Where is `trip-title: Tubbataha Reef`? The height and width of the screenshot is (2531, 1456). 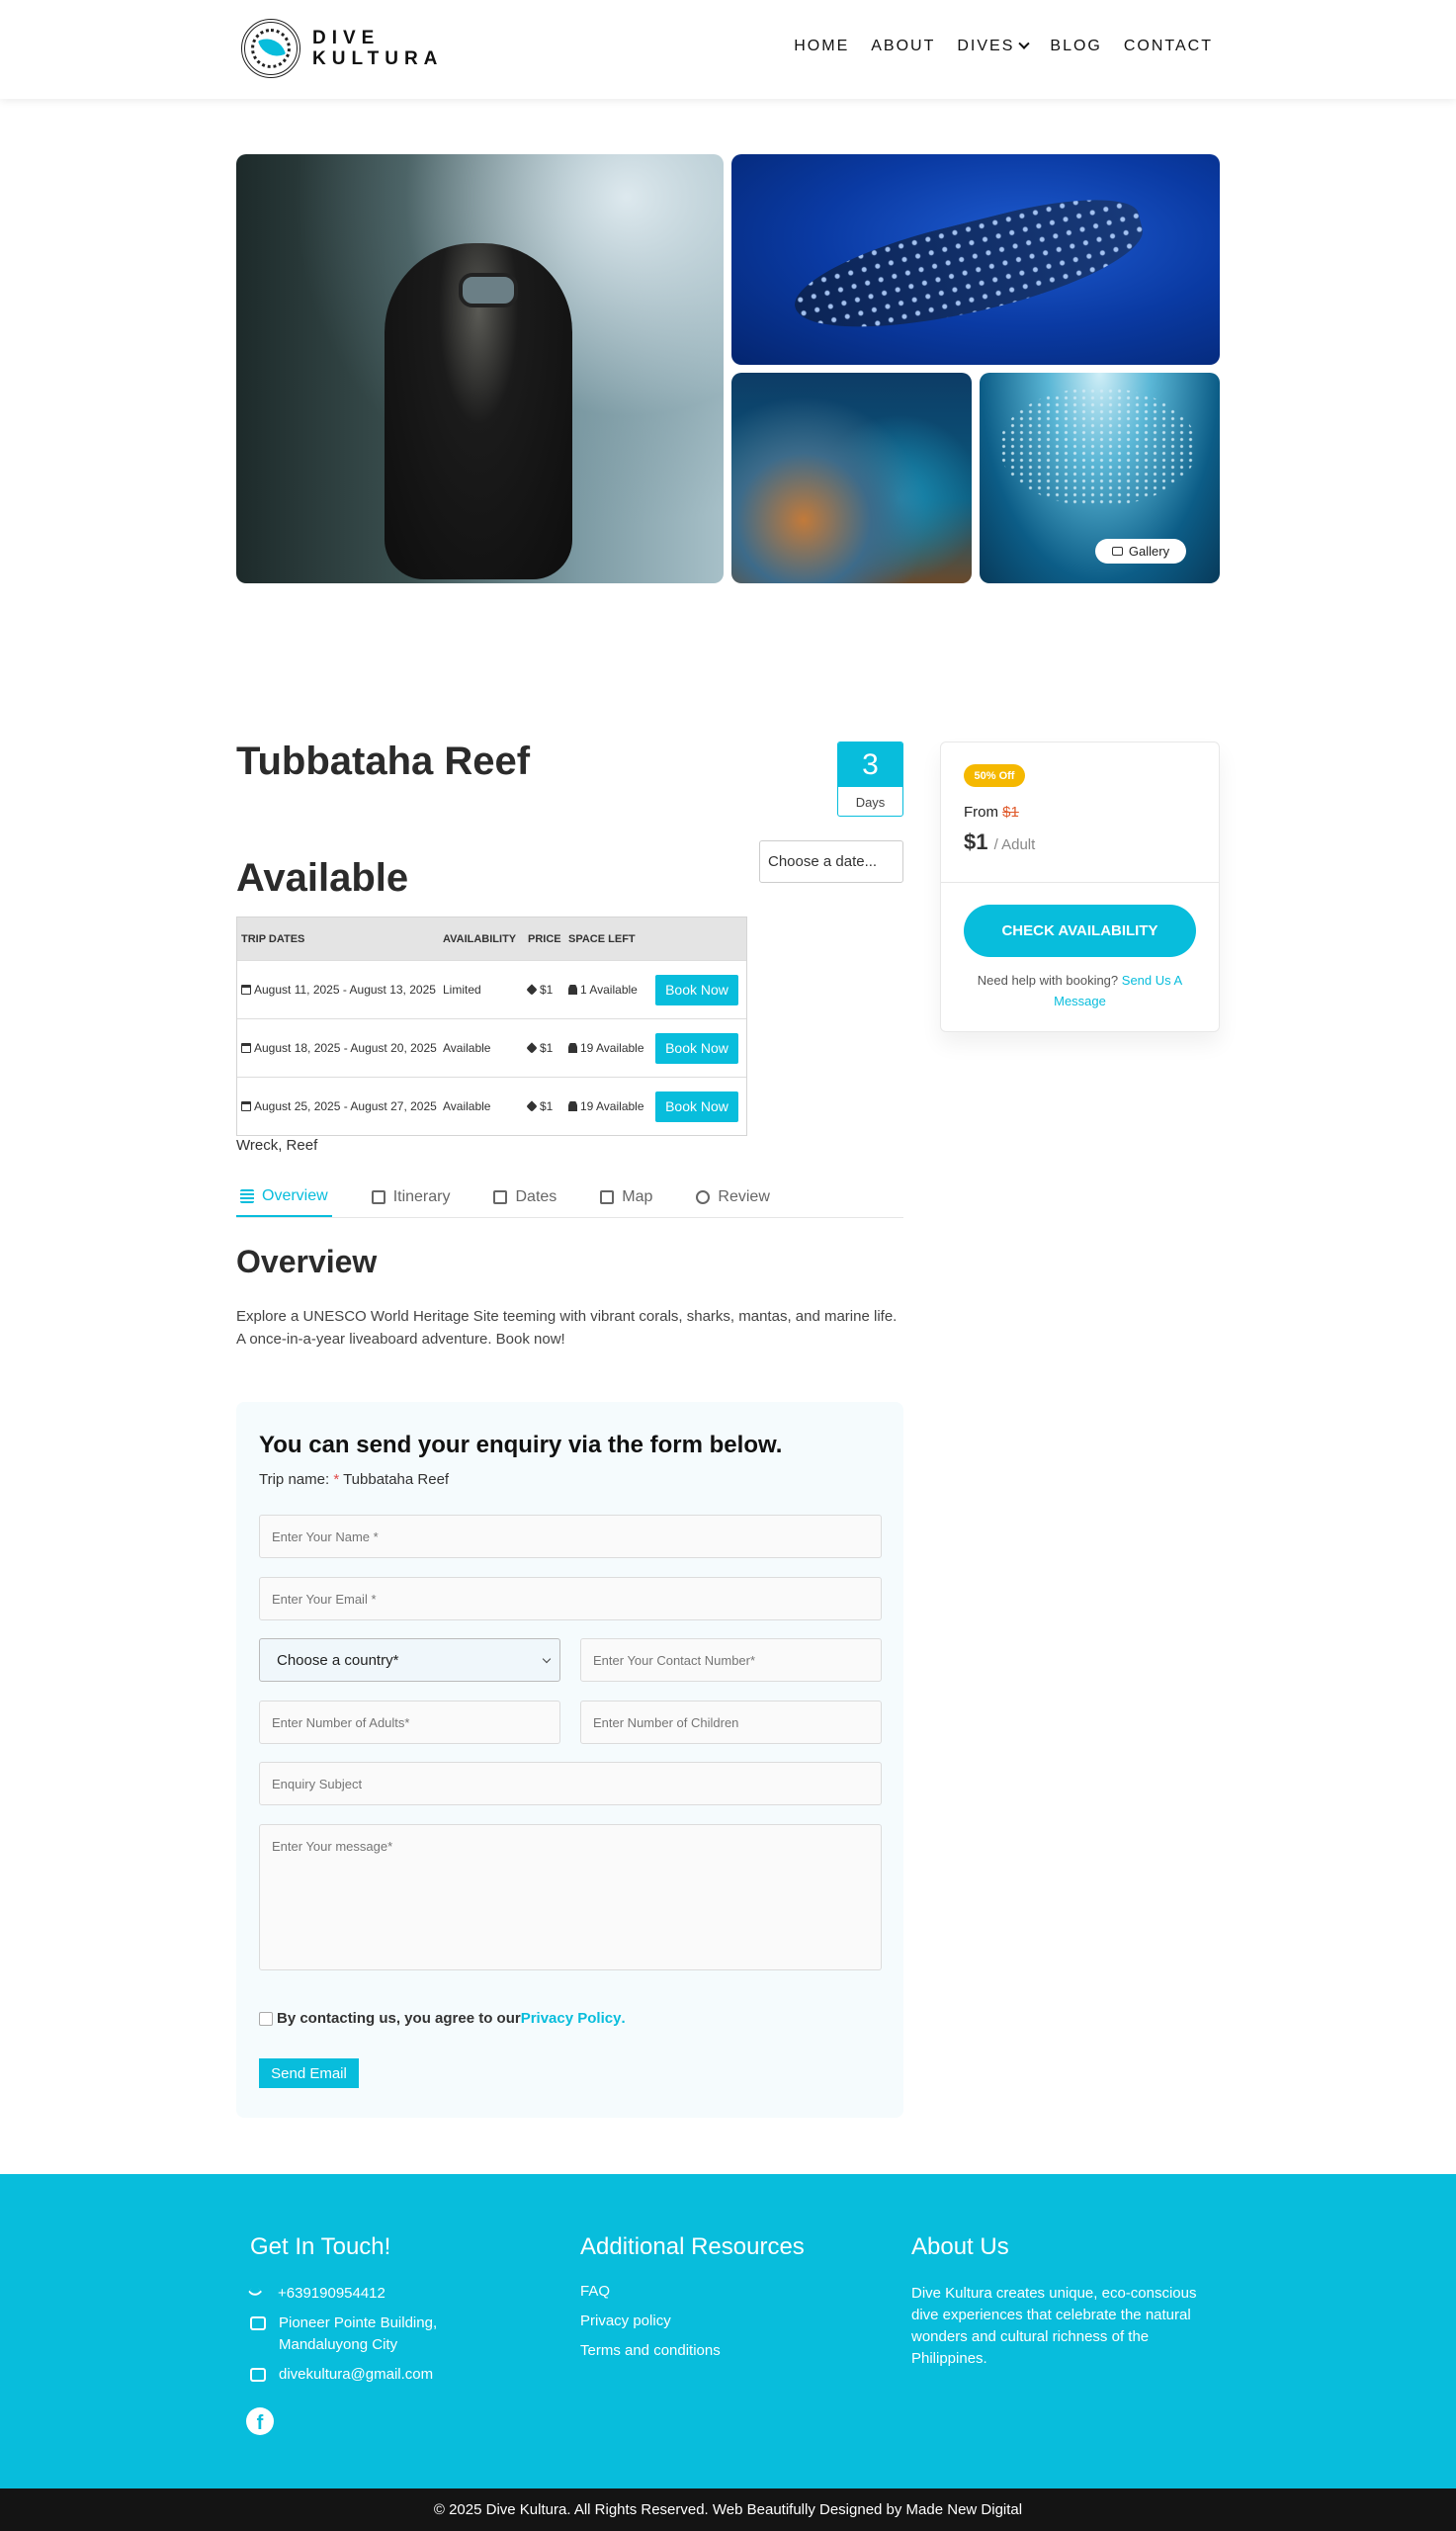 trip-title: Tubbataha Reef is located at coordinates (383, 761).